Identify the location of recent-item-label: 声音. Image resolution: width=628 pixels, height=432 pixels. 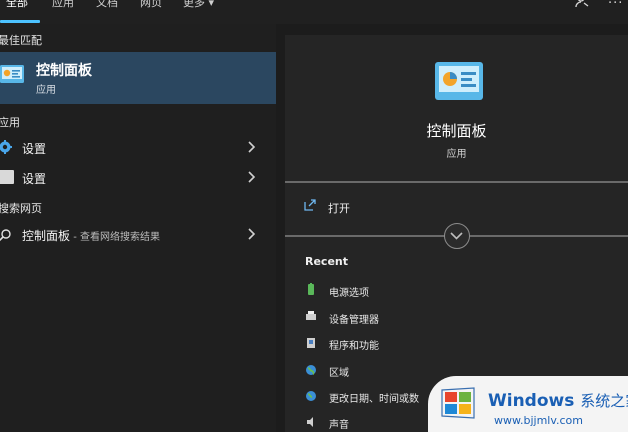
(339, 425).